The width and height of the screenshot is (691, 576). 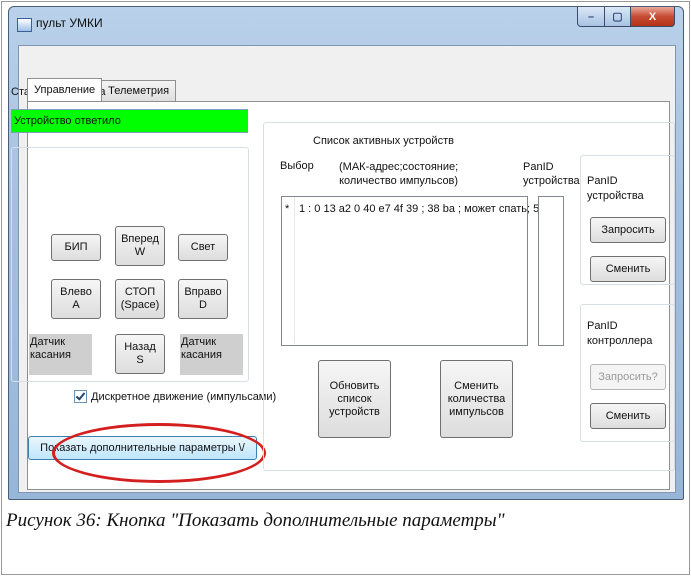 What do you see at coordinates (159, 453) in the screenshot?
I see `highlight-ellipse` at bounding box center [159, 453].